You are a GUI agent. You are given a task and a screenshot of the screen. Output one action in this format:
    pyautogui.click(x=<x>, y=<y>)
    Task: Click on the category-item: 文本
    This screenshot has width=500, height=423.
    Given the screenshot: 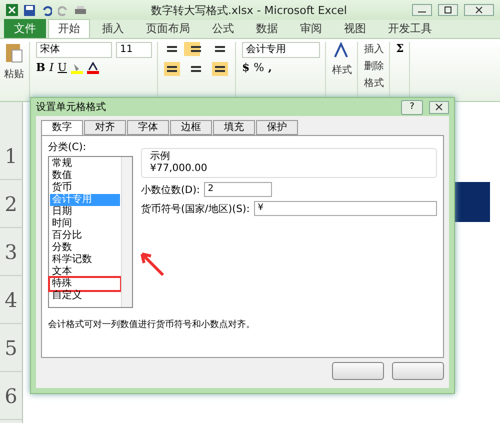 What is the action you would take?
    pyautogui.click(x=85, y=272)
    